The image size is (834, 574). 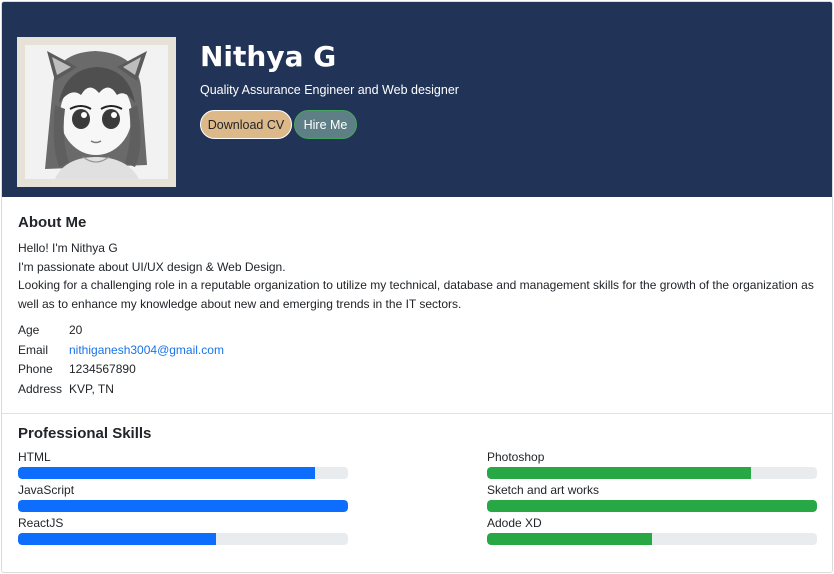 I want to click on info-label: Email, so click(x=33, y=349).